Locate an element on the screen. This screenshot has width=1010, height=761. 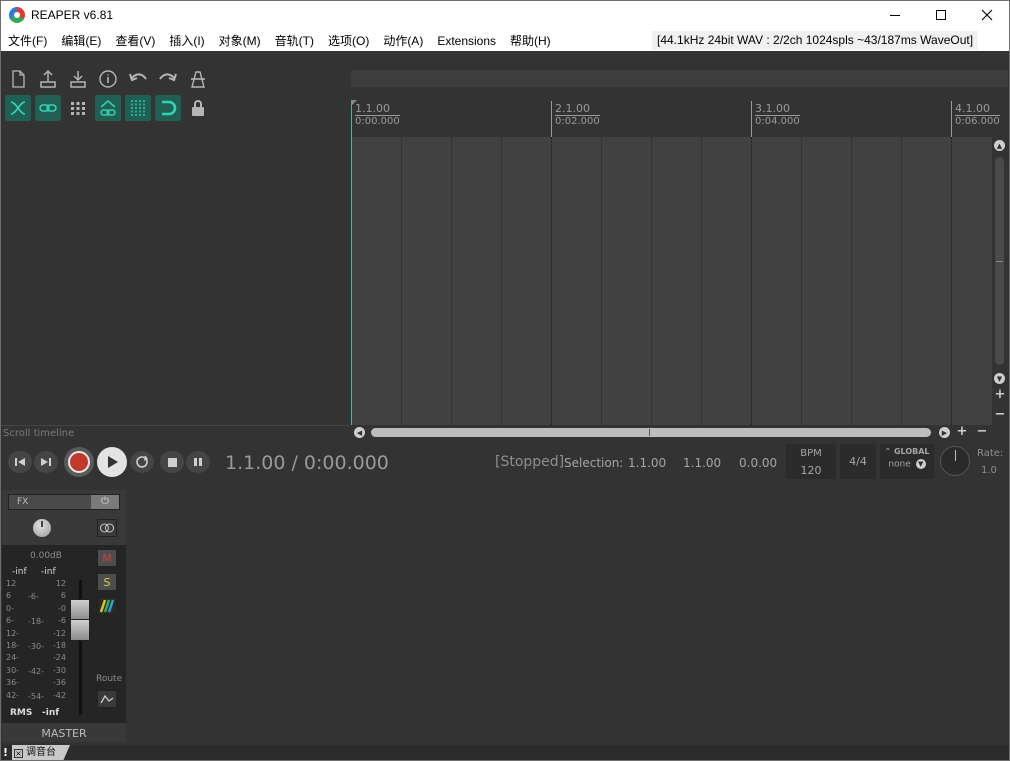
envelope-link-icon is located at coordinates (108, 108).